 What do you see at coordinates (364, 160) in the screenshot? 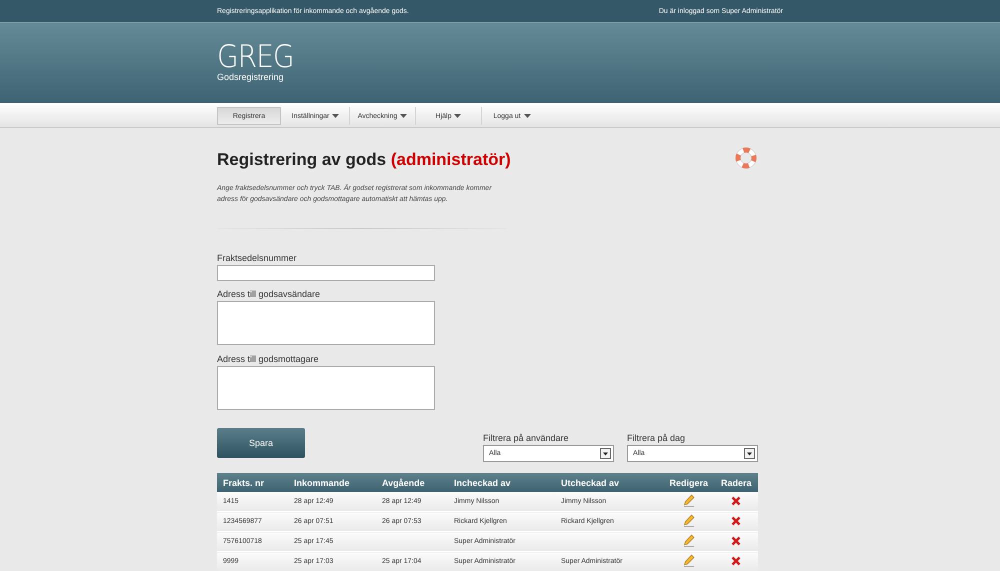
I see `page-title: Registrering av gods (administratör)` at bounding box center [364, 160].